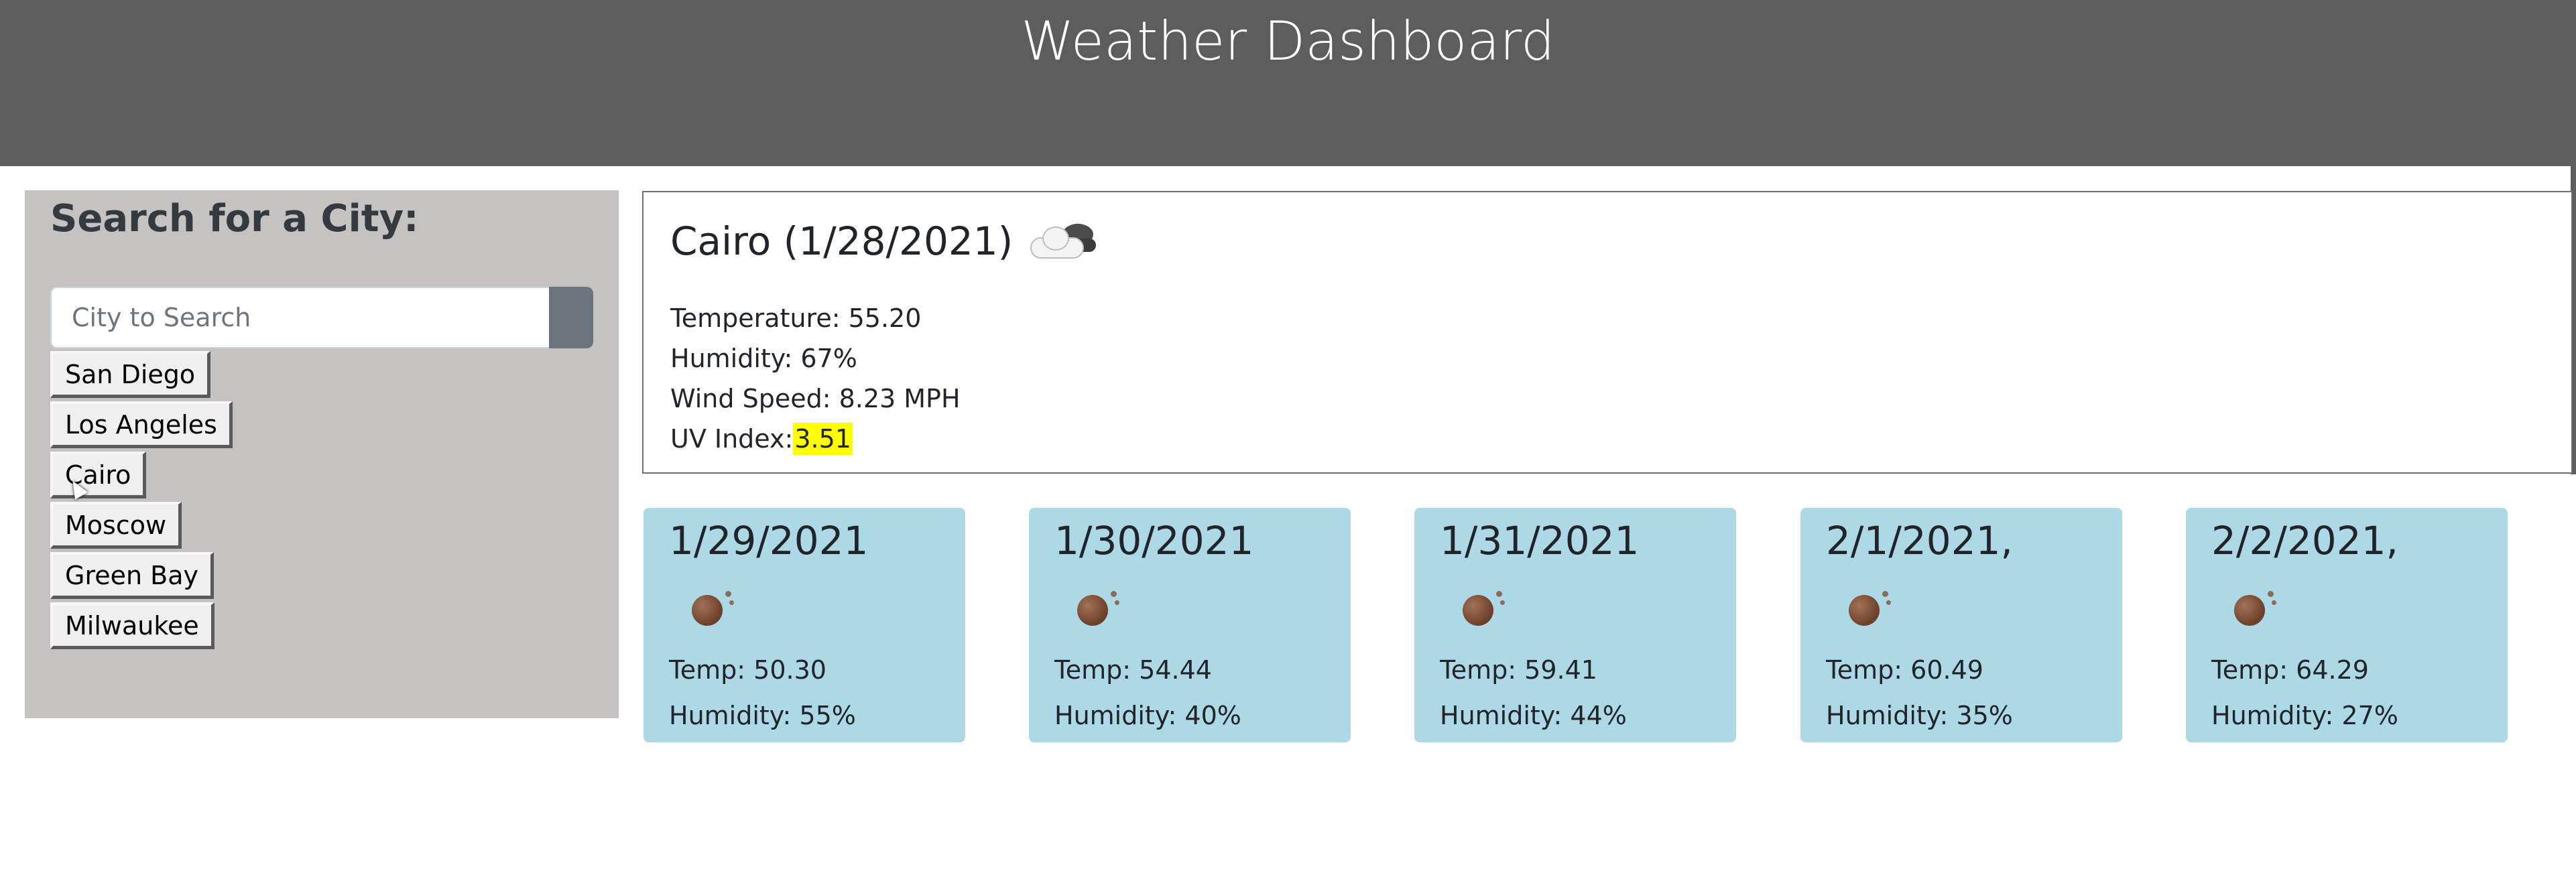 The image size is (2576, 877). Describe the element at coordinates (762, 715) in the screenshot. I see `forecast-humidity: Humidity: 55%` at that location.